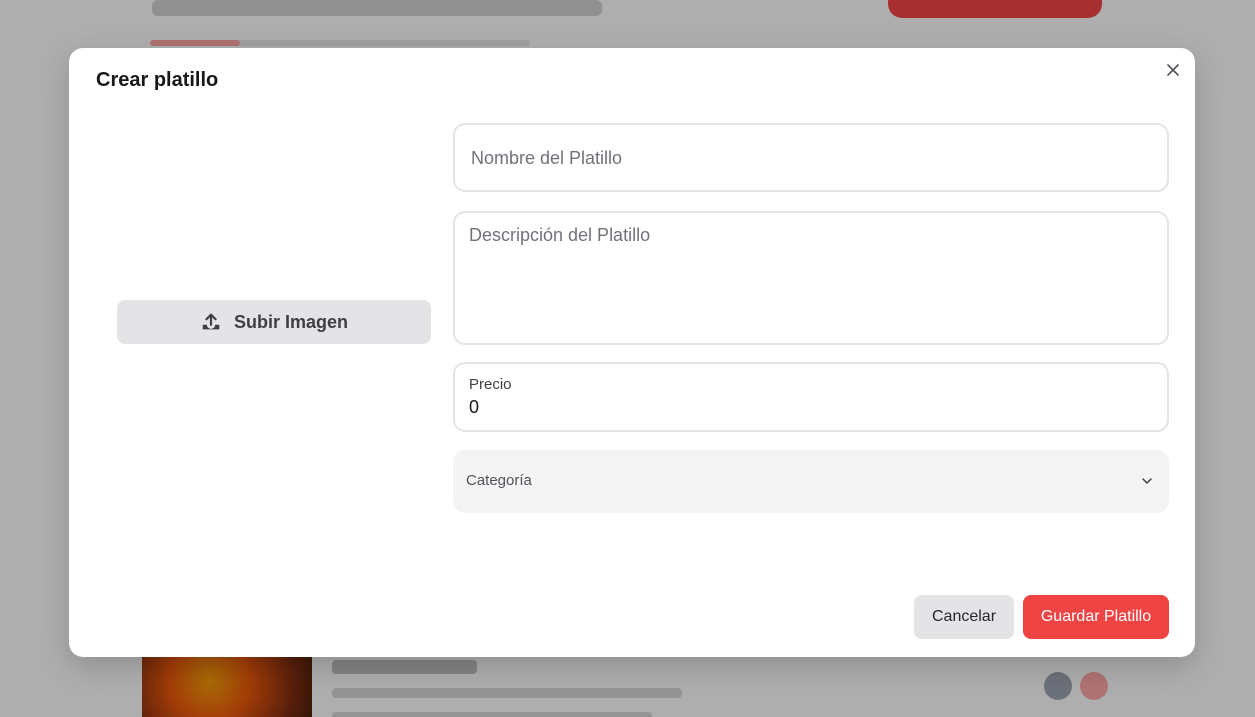 The width and height of the screenshot is (1255, 717). I want to click on category-select: Categoría, so click(811, 481).